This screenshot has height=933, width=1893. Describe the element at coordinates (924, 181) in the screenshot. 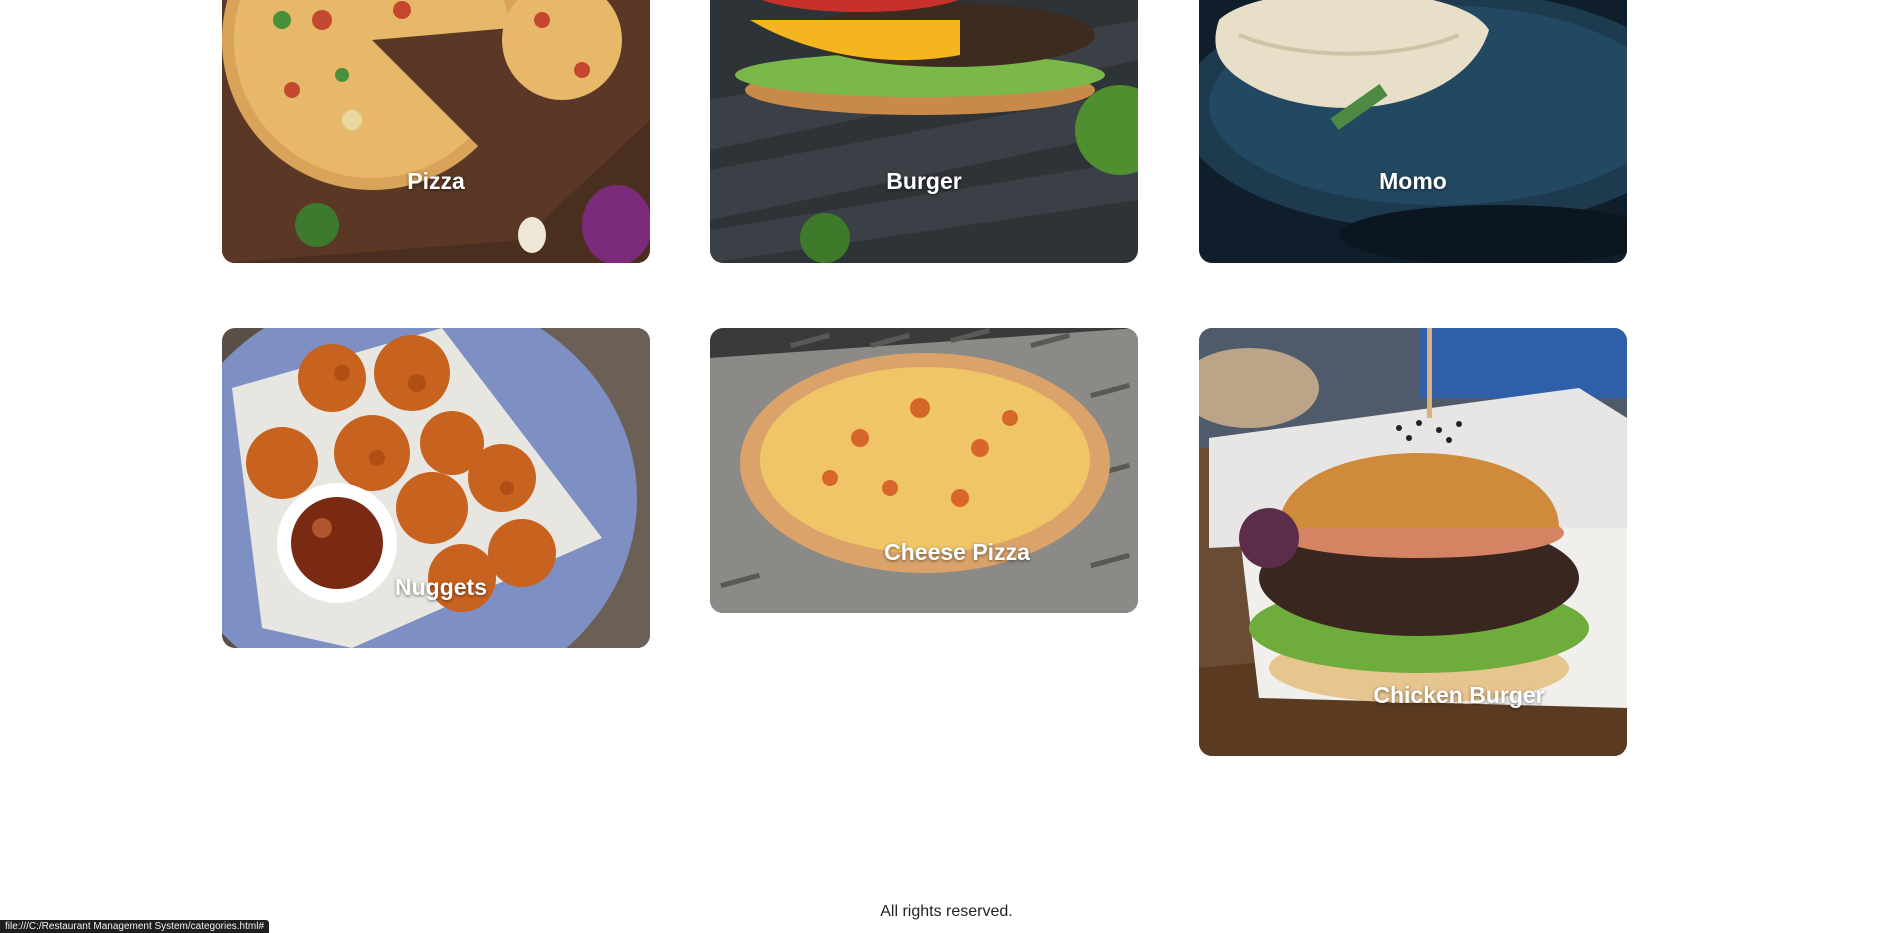

I see `category-label: Burger` at that location.